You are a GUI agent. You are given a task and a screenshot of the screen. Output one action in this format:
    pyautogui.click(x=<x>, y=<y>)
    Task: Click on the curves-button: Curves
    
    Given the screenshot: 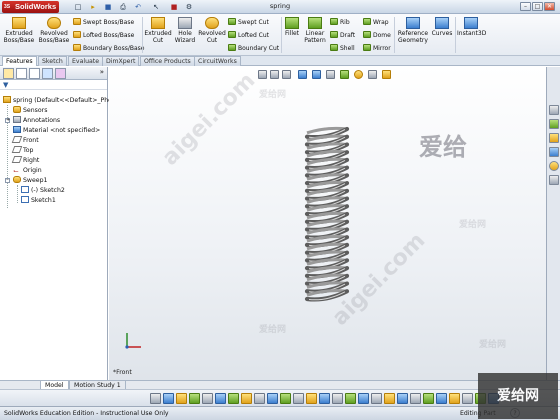 What is the action you would take?
    pyautogui.click(x=442, y=27)
    